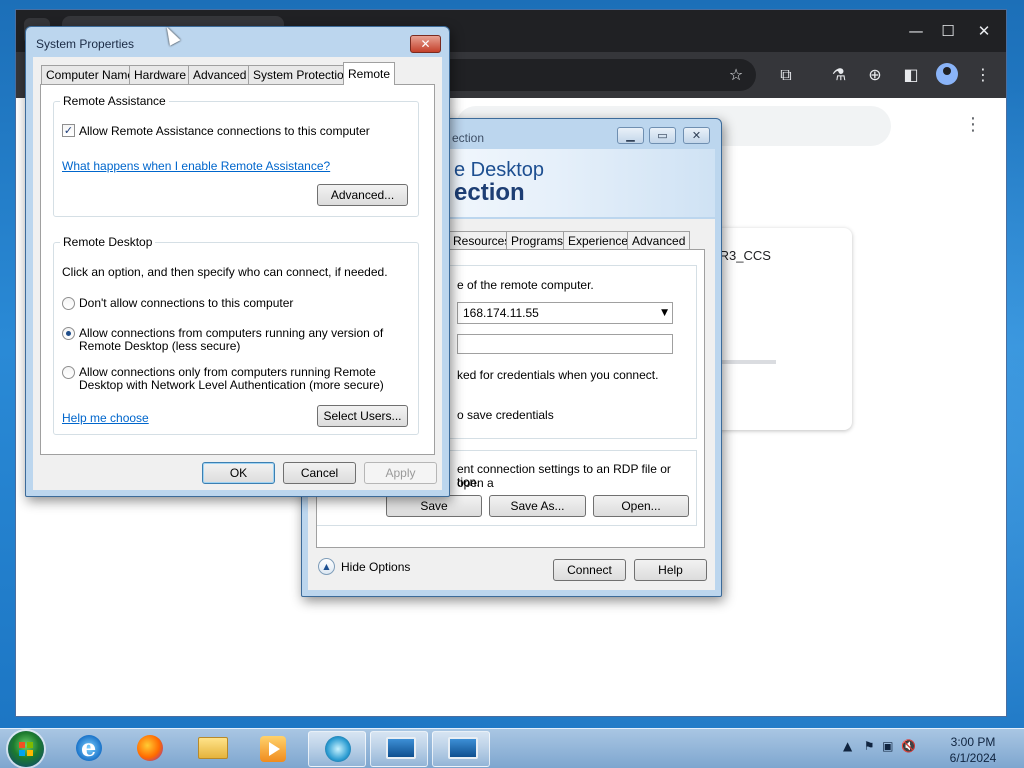  Describe the element at coordinates (159, 346) in the screenshot. I see `allow-any-version-label-2: Remote Desktop (less secure)` at that location.